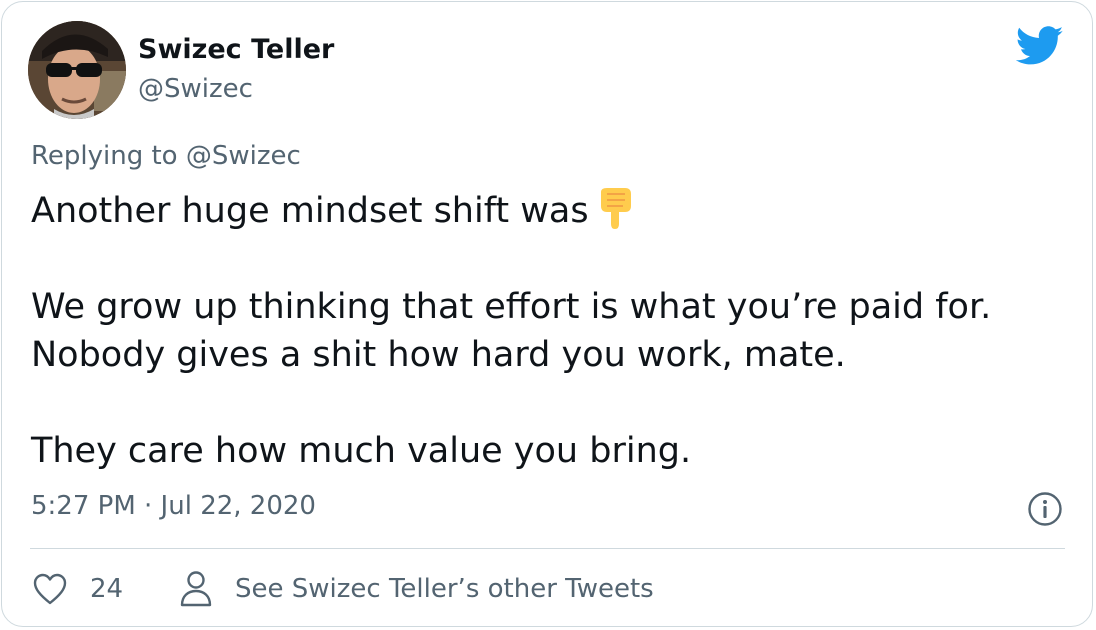 This screenshot has height=630, width=1096. I want to click on person-icon, so click(196, 589).